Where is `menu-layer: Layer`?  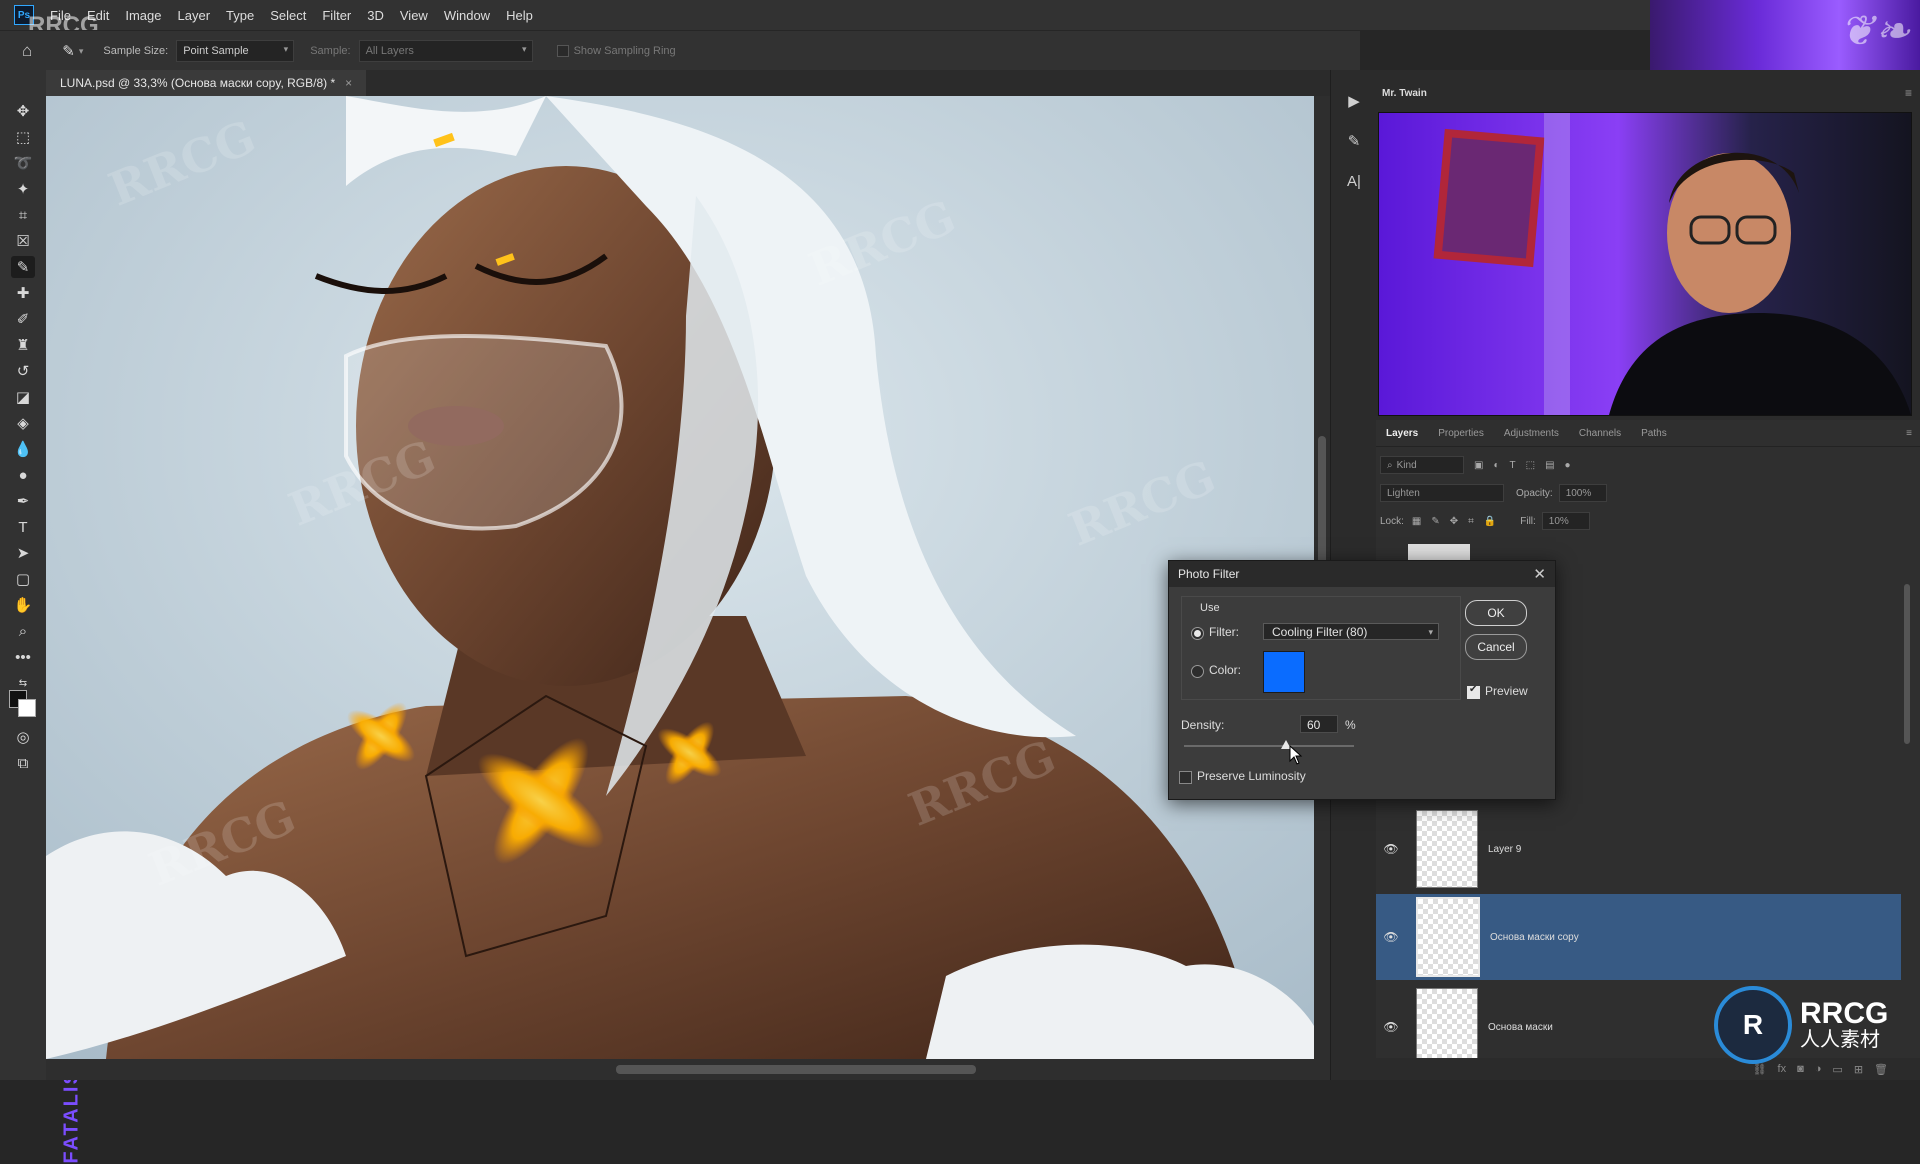
menu-layer: Layer is located at coordinates (194, 15).